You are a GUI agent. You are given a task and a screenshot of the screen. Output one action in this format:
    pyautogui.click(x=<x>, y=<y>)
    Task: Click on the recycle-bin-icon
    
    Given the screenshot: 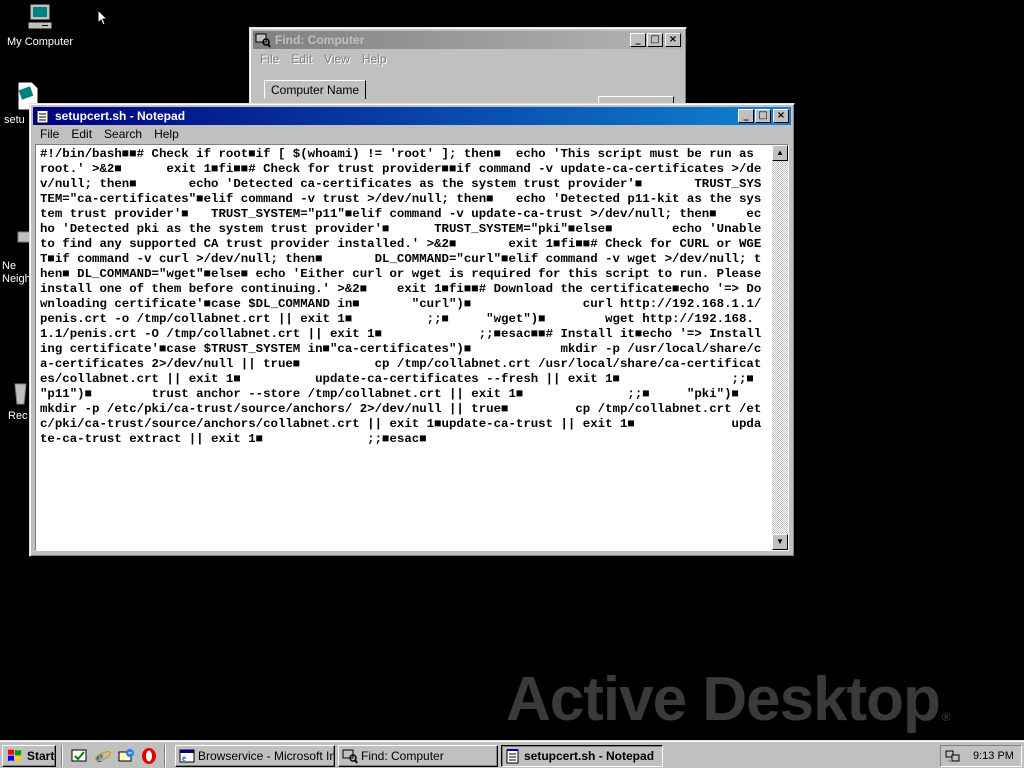 What is the action you would take?
    pyautogui.click(x=20, y=392)
    